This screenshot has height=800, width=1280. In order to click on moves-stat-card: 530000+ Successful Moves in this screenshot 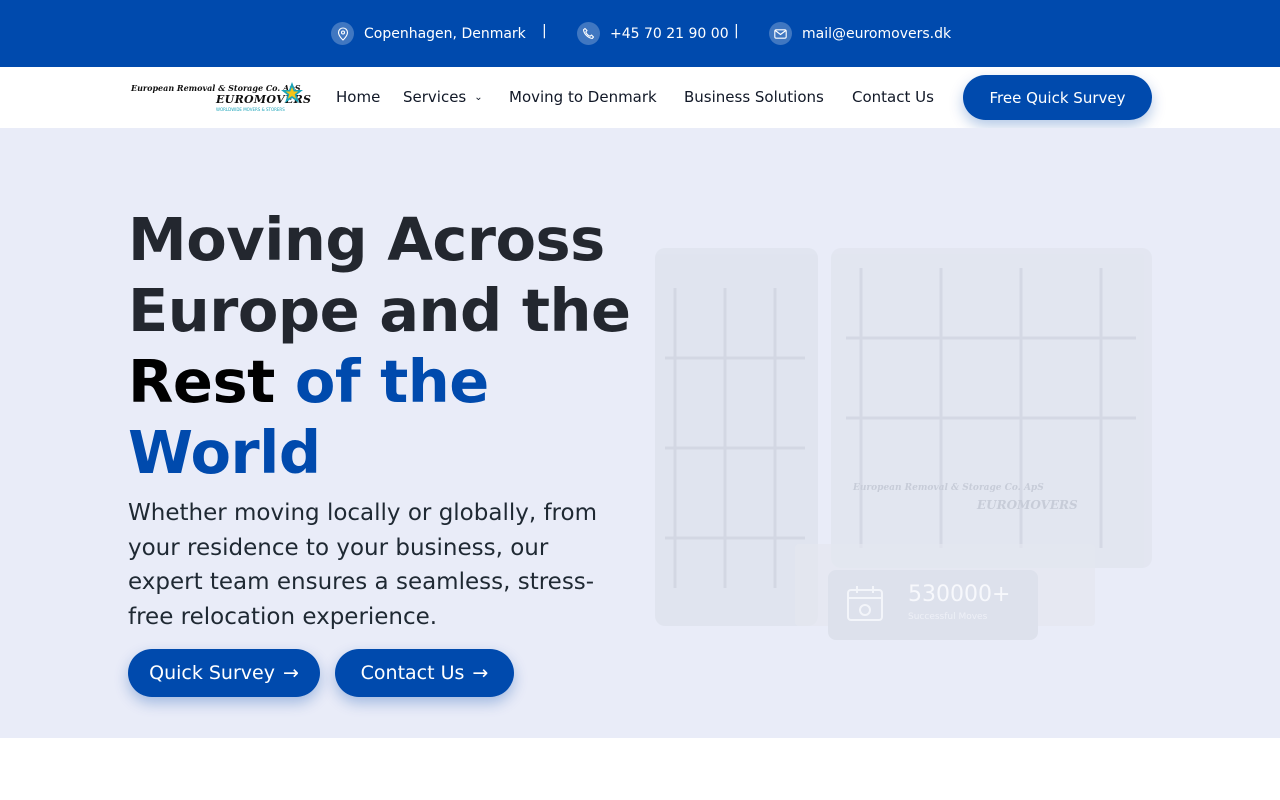, I will do `click(933, 605)`.